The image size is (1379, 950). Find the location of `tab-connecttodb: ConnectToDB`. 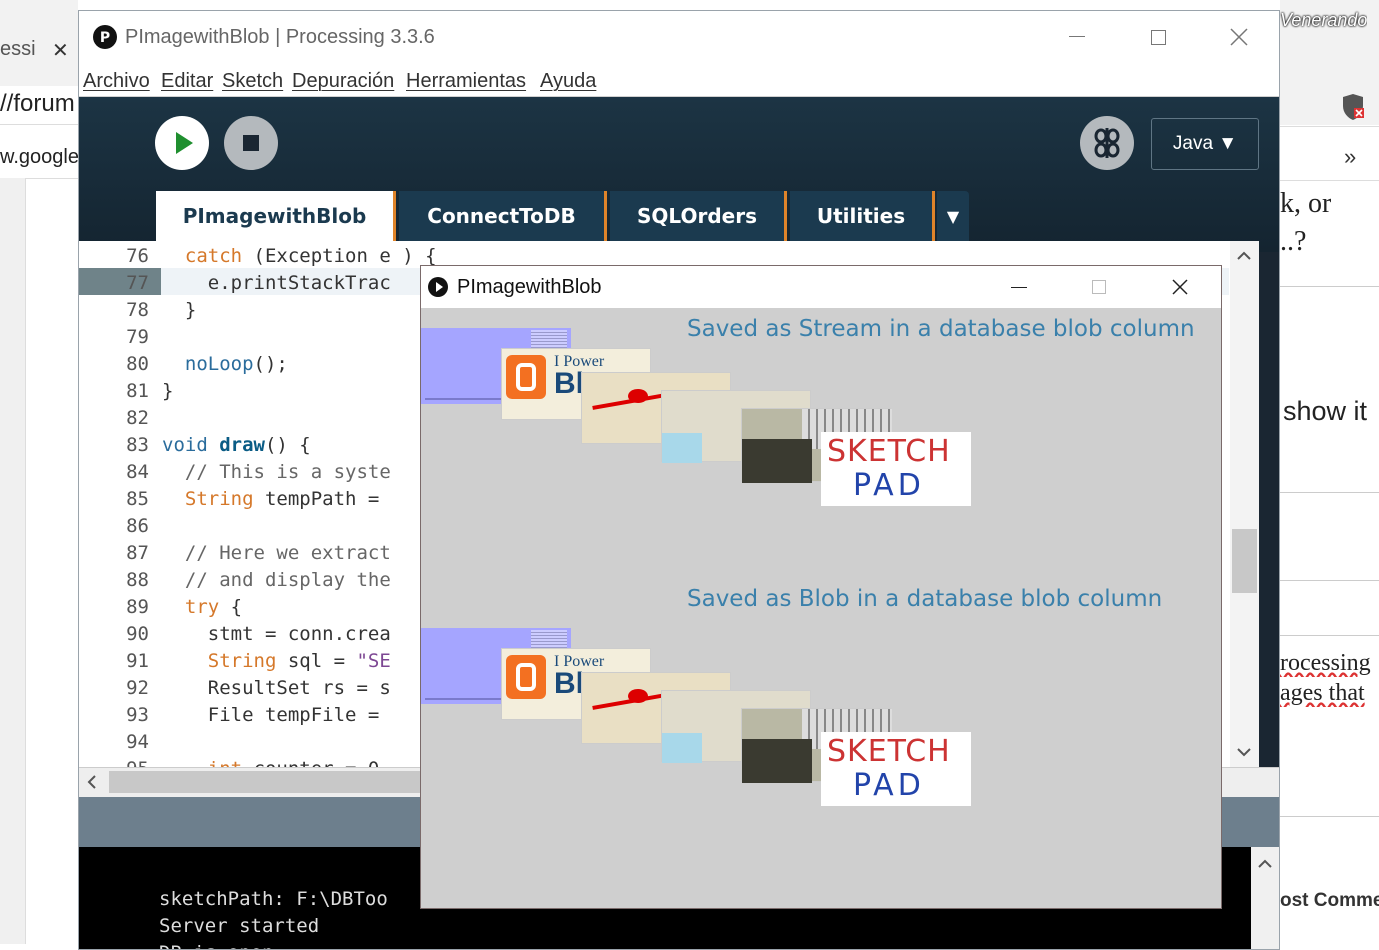

tab-connecttodb: ConnectToDB is located at coordinates (503, 216).